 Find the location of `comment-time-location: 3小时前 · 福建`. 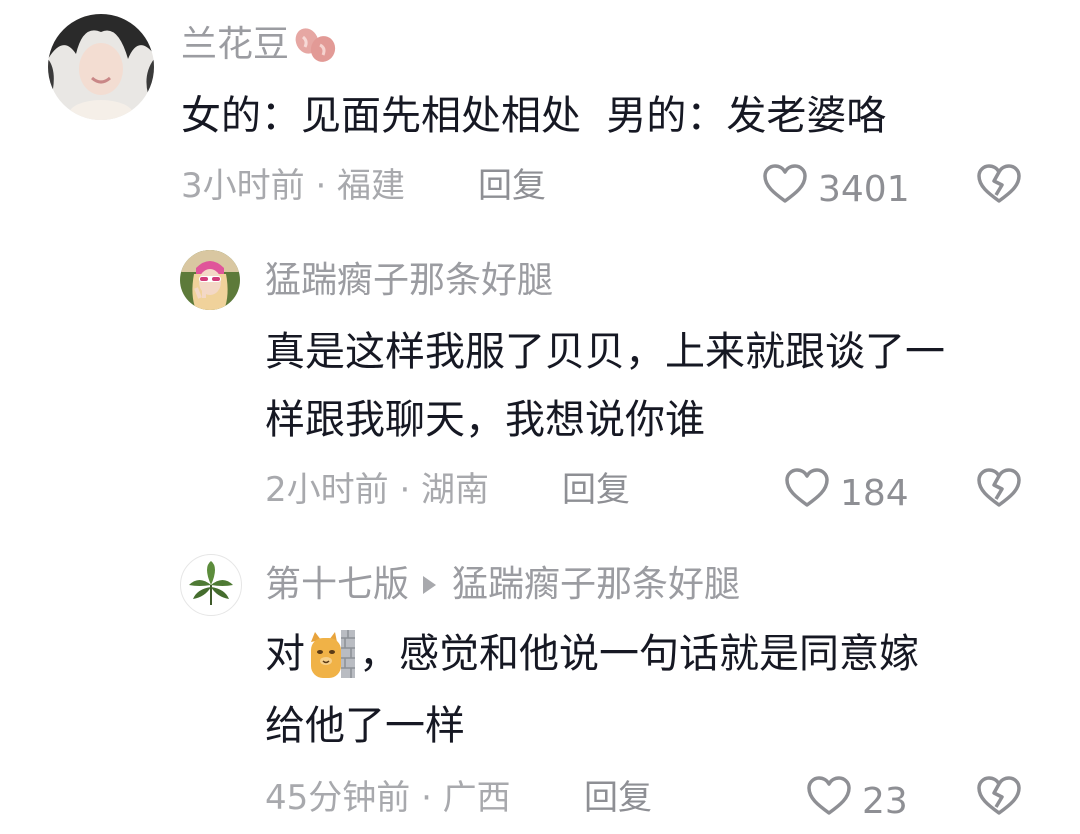

comment-time-location: 3小时前 · 福建 is located at coordinates (293, 186).